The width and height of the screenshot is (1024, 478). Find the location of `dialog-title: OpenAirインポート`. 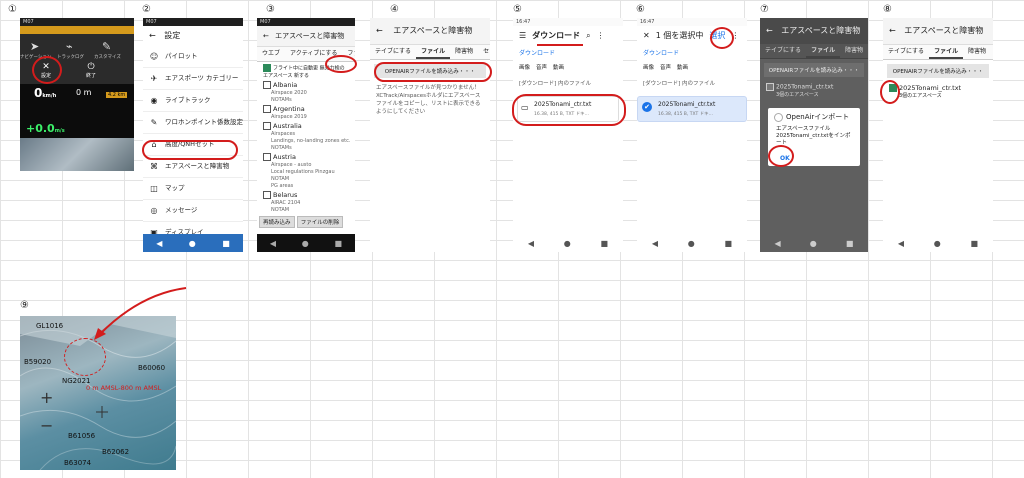

dialog-title: OpenAirインポート is located at coordinates (814, 116).